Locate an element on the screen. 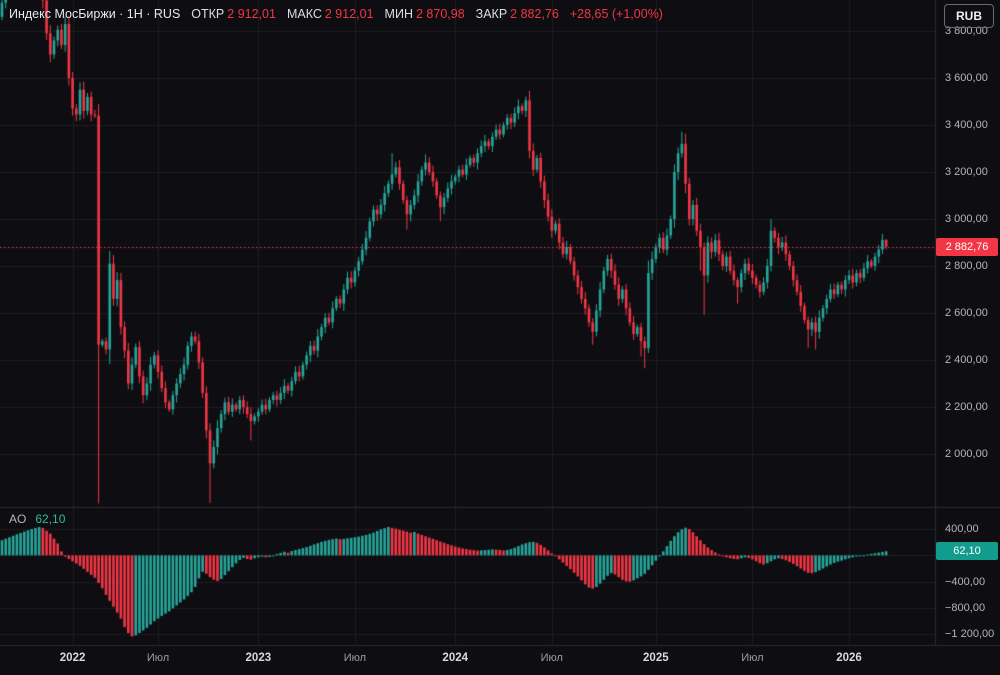 Image resolution: width=1000 pixels, height=675 pixels. axis-label: −1 200,00 is located at coordinates (970, 634).